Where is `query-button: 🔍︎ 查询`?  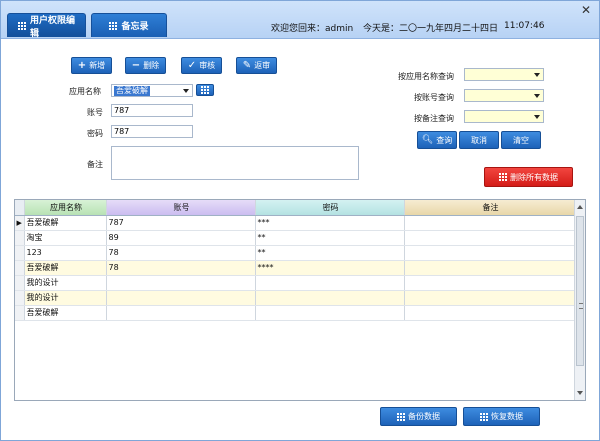 query-button: 🔍︎ 查询 is located at coordinates (437, 140).